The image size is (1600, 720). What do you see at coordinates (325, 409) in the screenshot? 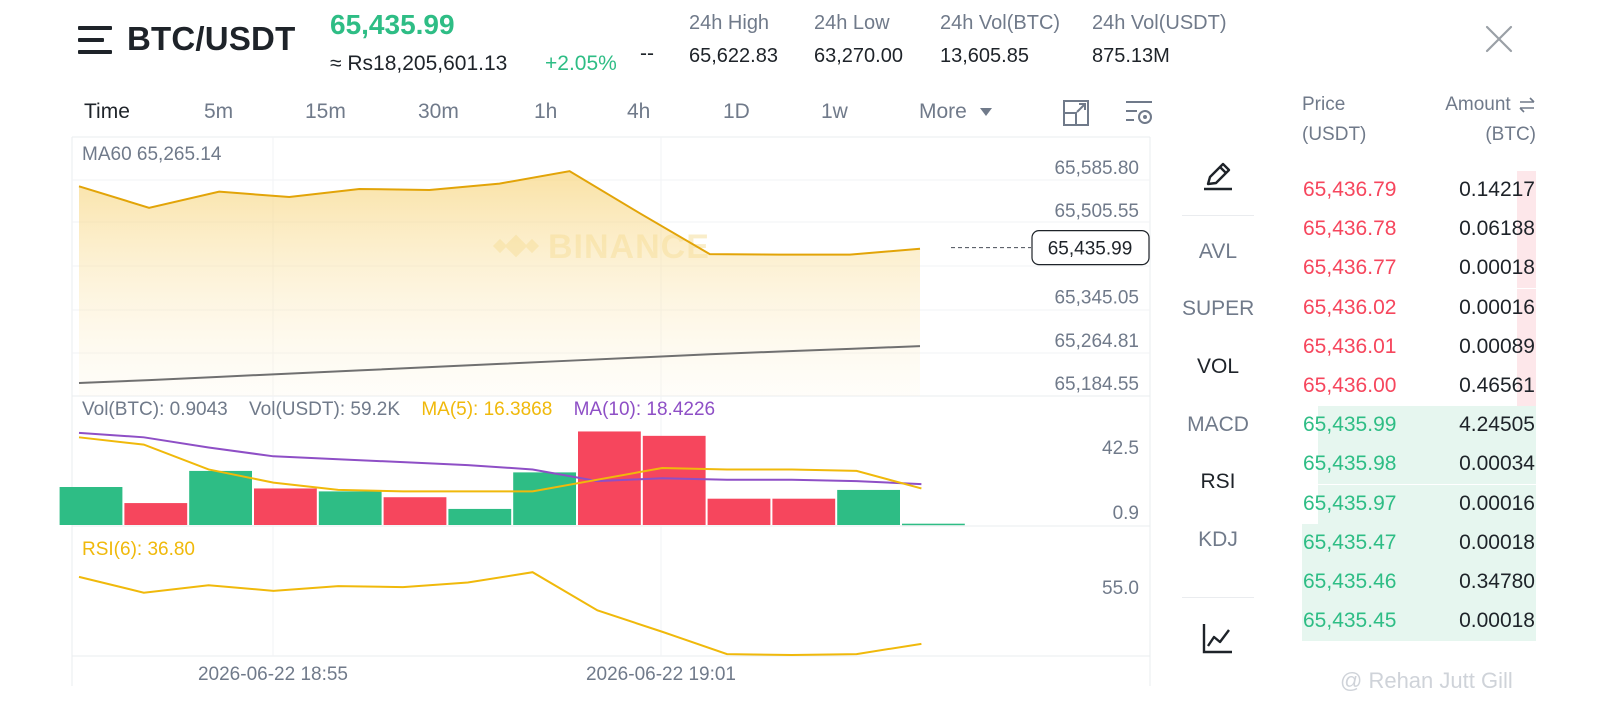
I see `vol-usdt-legend: Vol(USDT): 59.2K` at bounding box center [325, 409].